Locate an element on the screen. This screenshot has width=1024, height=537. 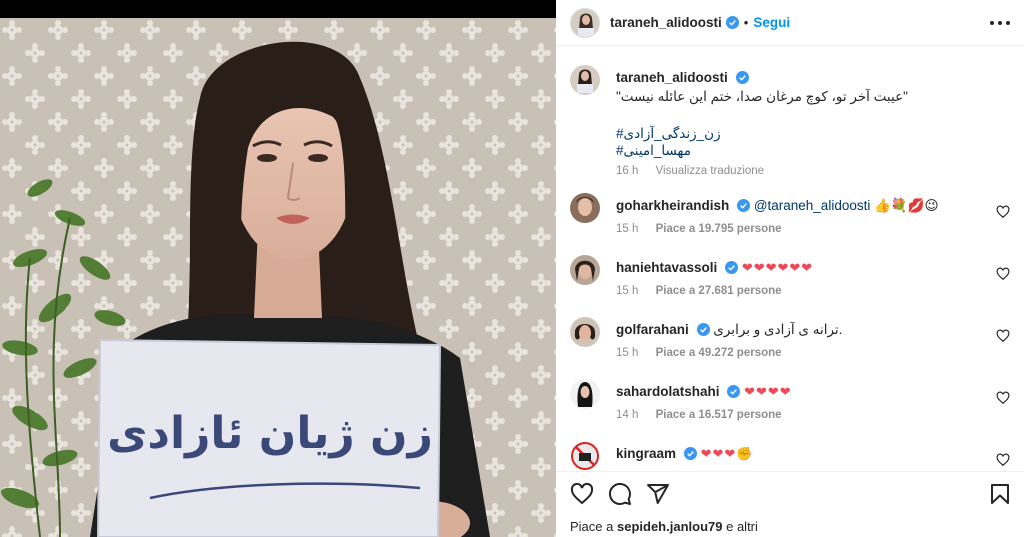
like-heart-icon is located at coordinates (582, 494).